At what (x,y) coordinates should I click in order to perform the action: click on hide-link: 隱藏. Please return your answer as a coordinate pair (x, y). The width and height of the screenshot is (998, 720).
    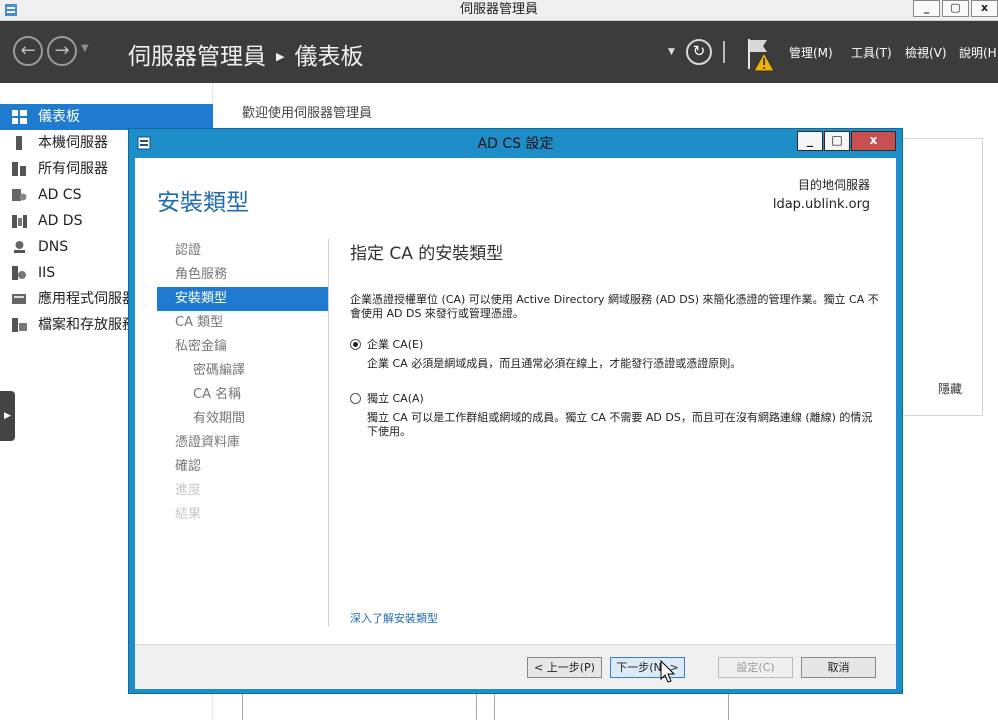
    Looking at the image, I should click on (950, 388).